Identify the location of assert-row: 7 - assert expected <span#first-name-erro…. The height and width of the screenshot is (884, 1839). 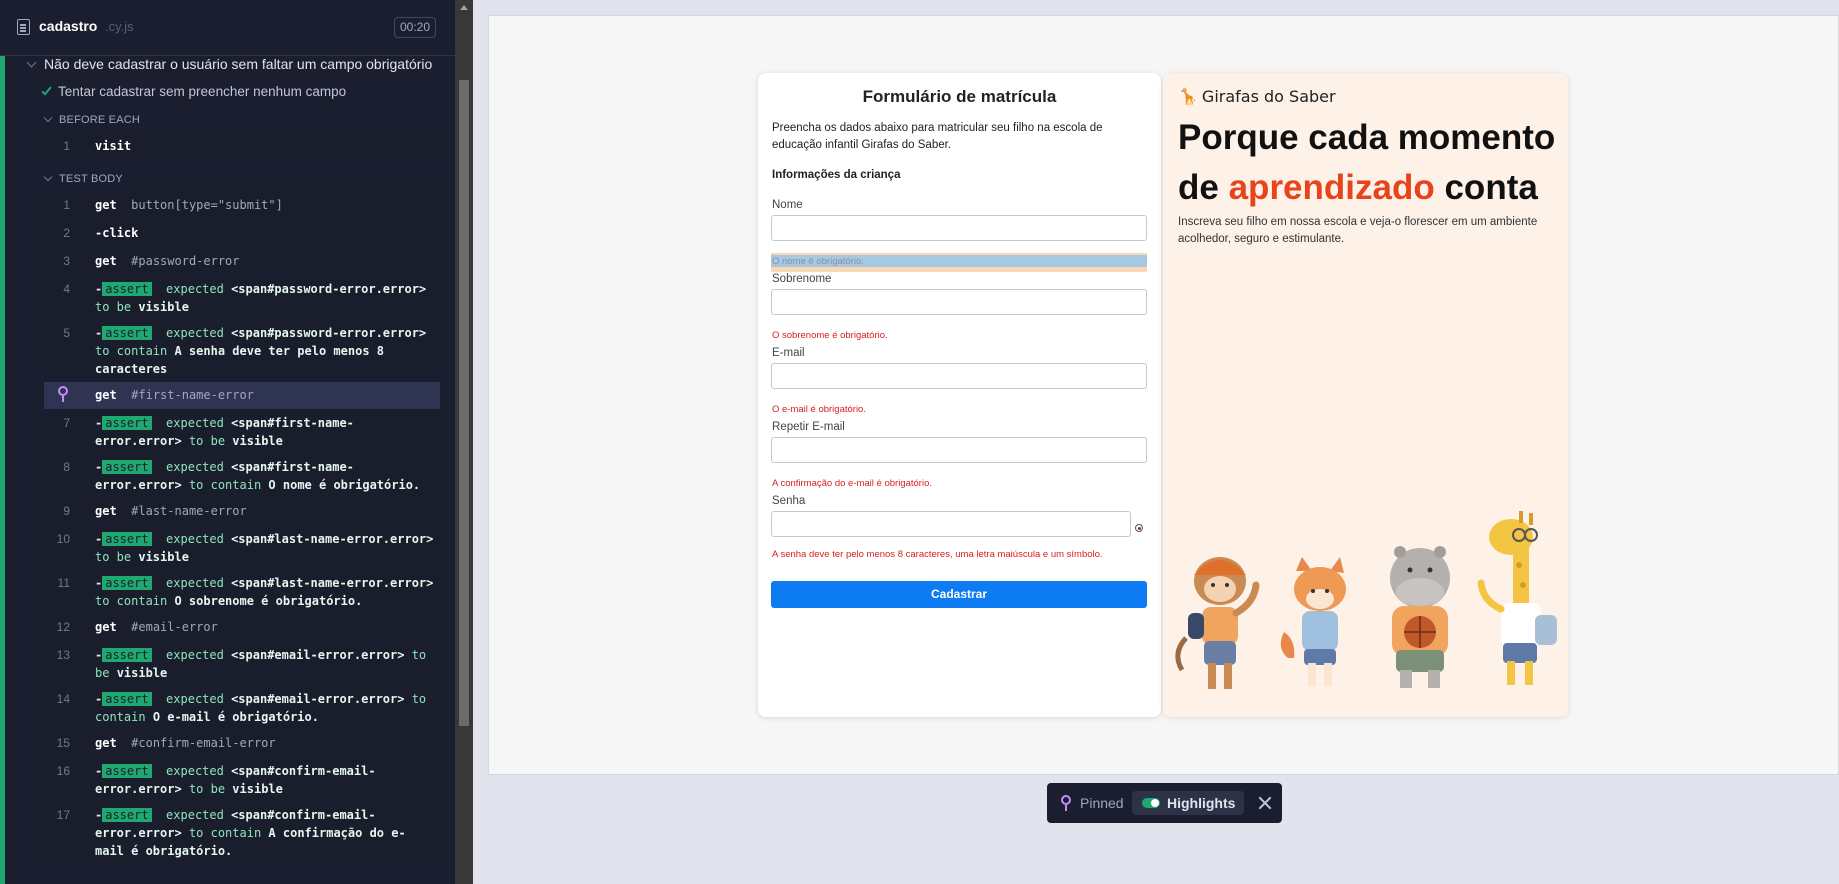
(242, 432).